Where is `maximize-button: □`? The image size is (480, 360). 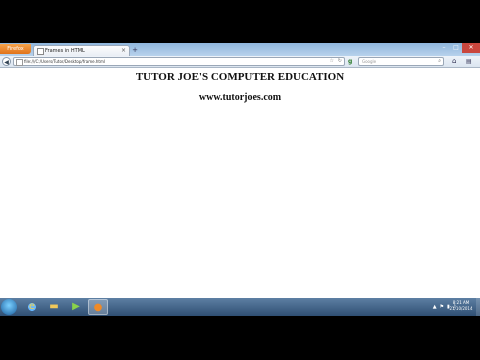
maximize-button: □ is located at coordinates (456, 48).